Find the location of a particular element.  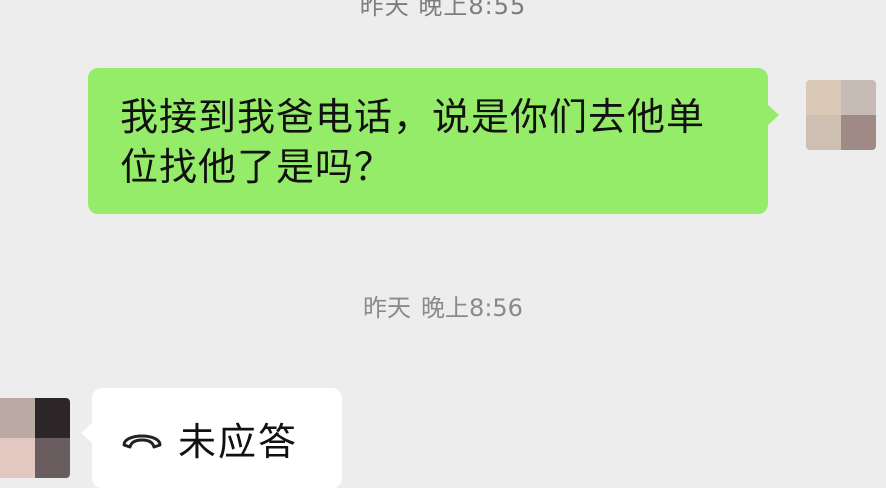

timestamp-time: 晚上8:56 is located at coordinates (472, 308).